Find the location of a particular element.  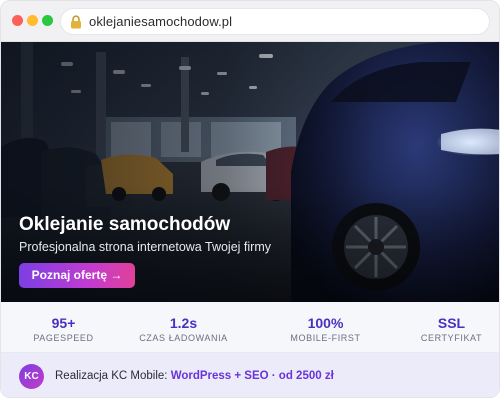

stat-value: 1.2s is located at coordinates (183, 323).